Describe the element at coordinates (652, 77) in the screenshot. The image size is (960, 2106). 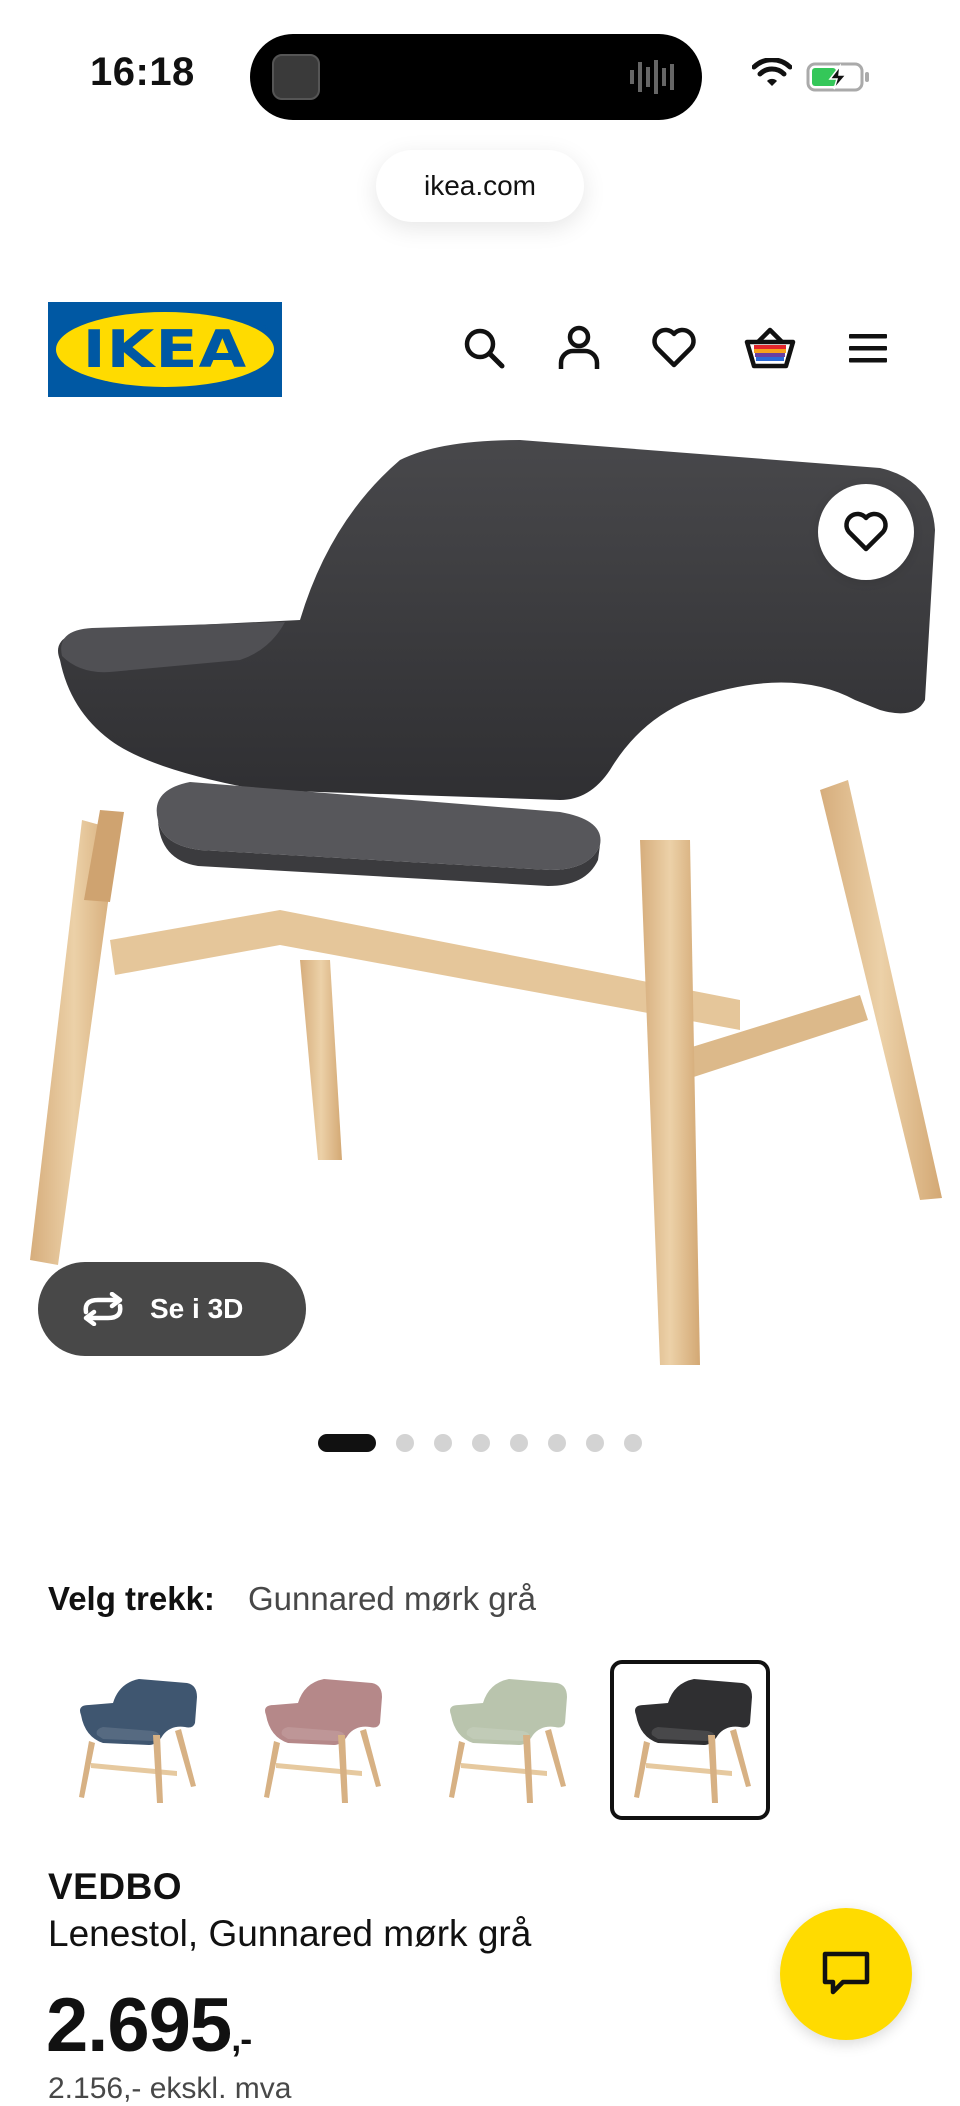
I see `audio-waveform-icon` at that location.